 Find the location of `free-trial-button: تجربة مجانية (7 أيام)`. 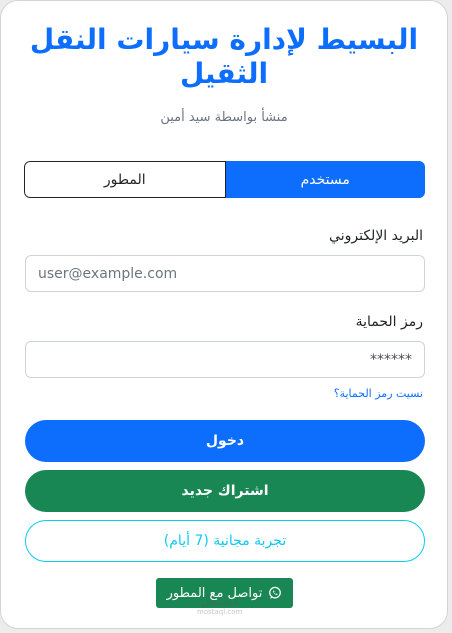

free-trial-button: تجربة مجانية (7 أيام) is located at coordinates (225, 541).